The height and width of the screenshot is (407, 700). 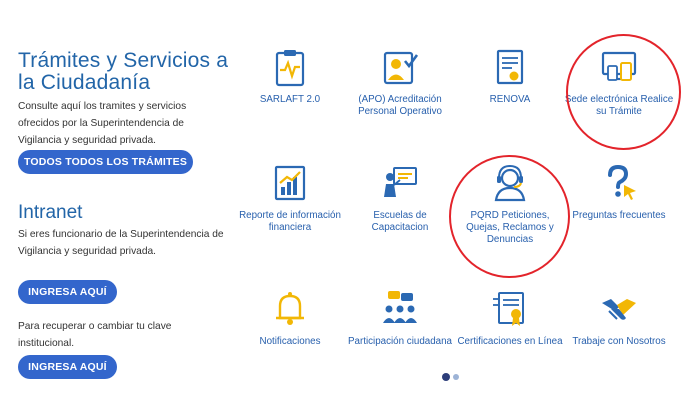 I want to click on intranet-title: Intranet, so click(x=50, y=212).